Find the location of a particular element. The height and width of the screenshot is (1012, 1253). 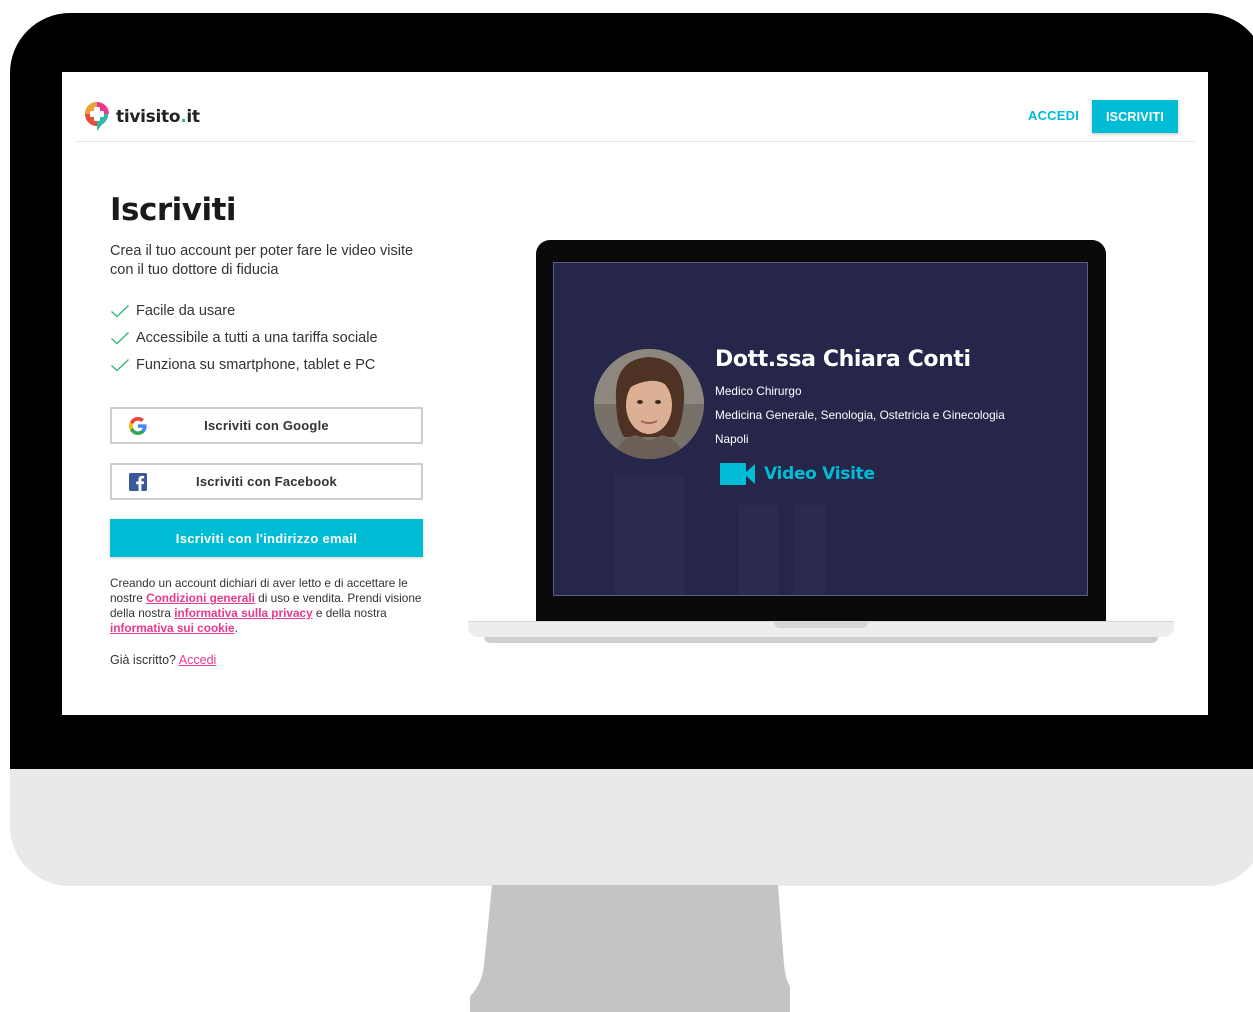

privacy-policy-link: informativa sulla privacy is located at coordinates (243, 613).